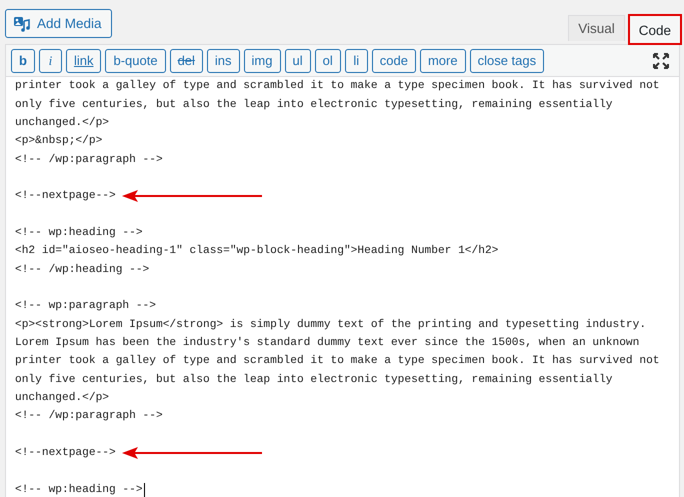 The image size is (684, 497). What do you see at coordinates (327, 60) in the screenshot?
I see `tag-button: ol` at bounding box center [327, 60].